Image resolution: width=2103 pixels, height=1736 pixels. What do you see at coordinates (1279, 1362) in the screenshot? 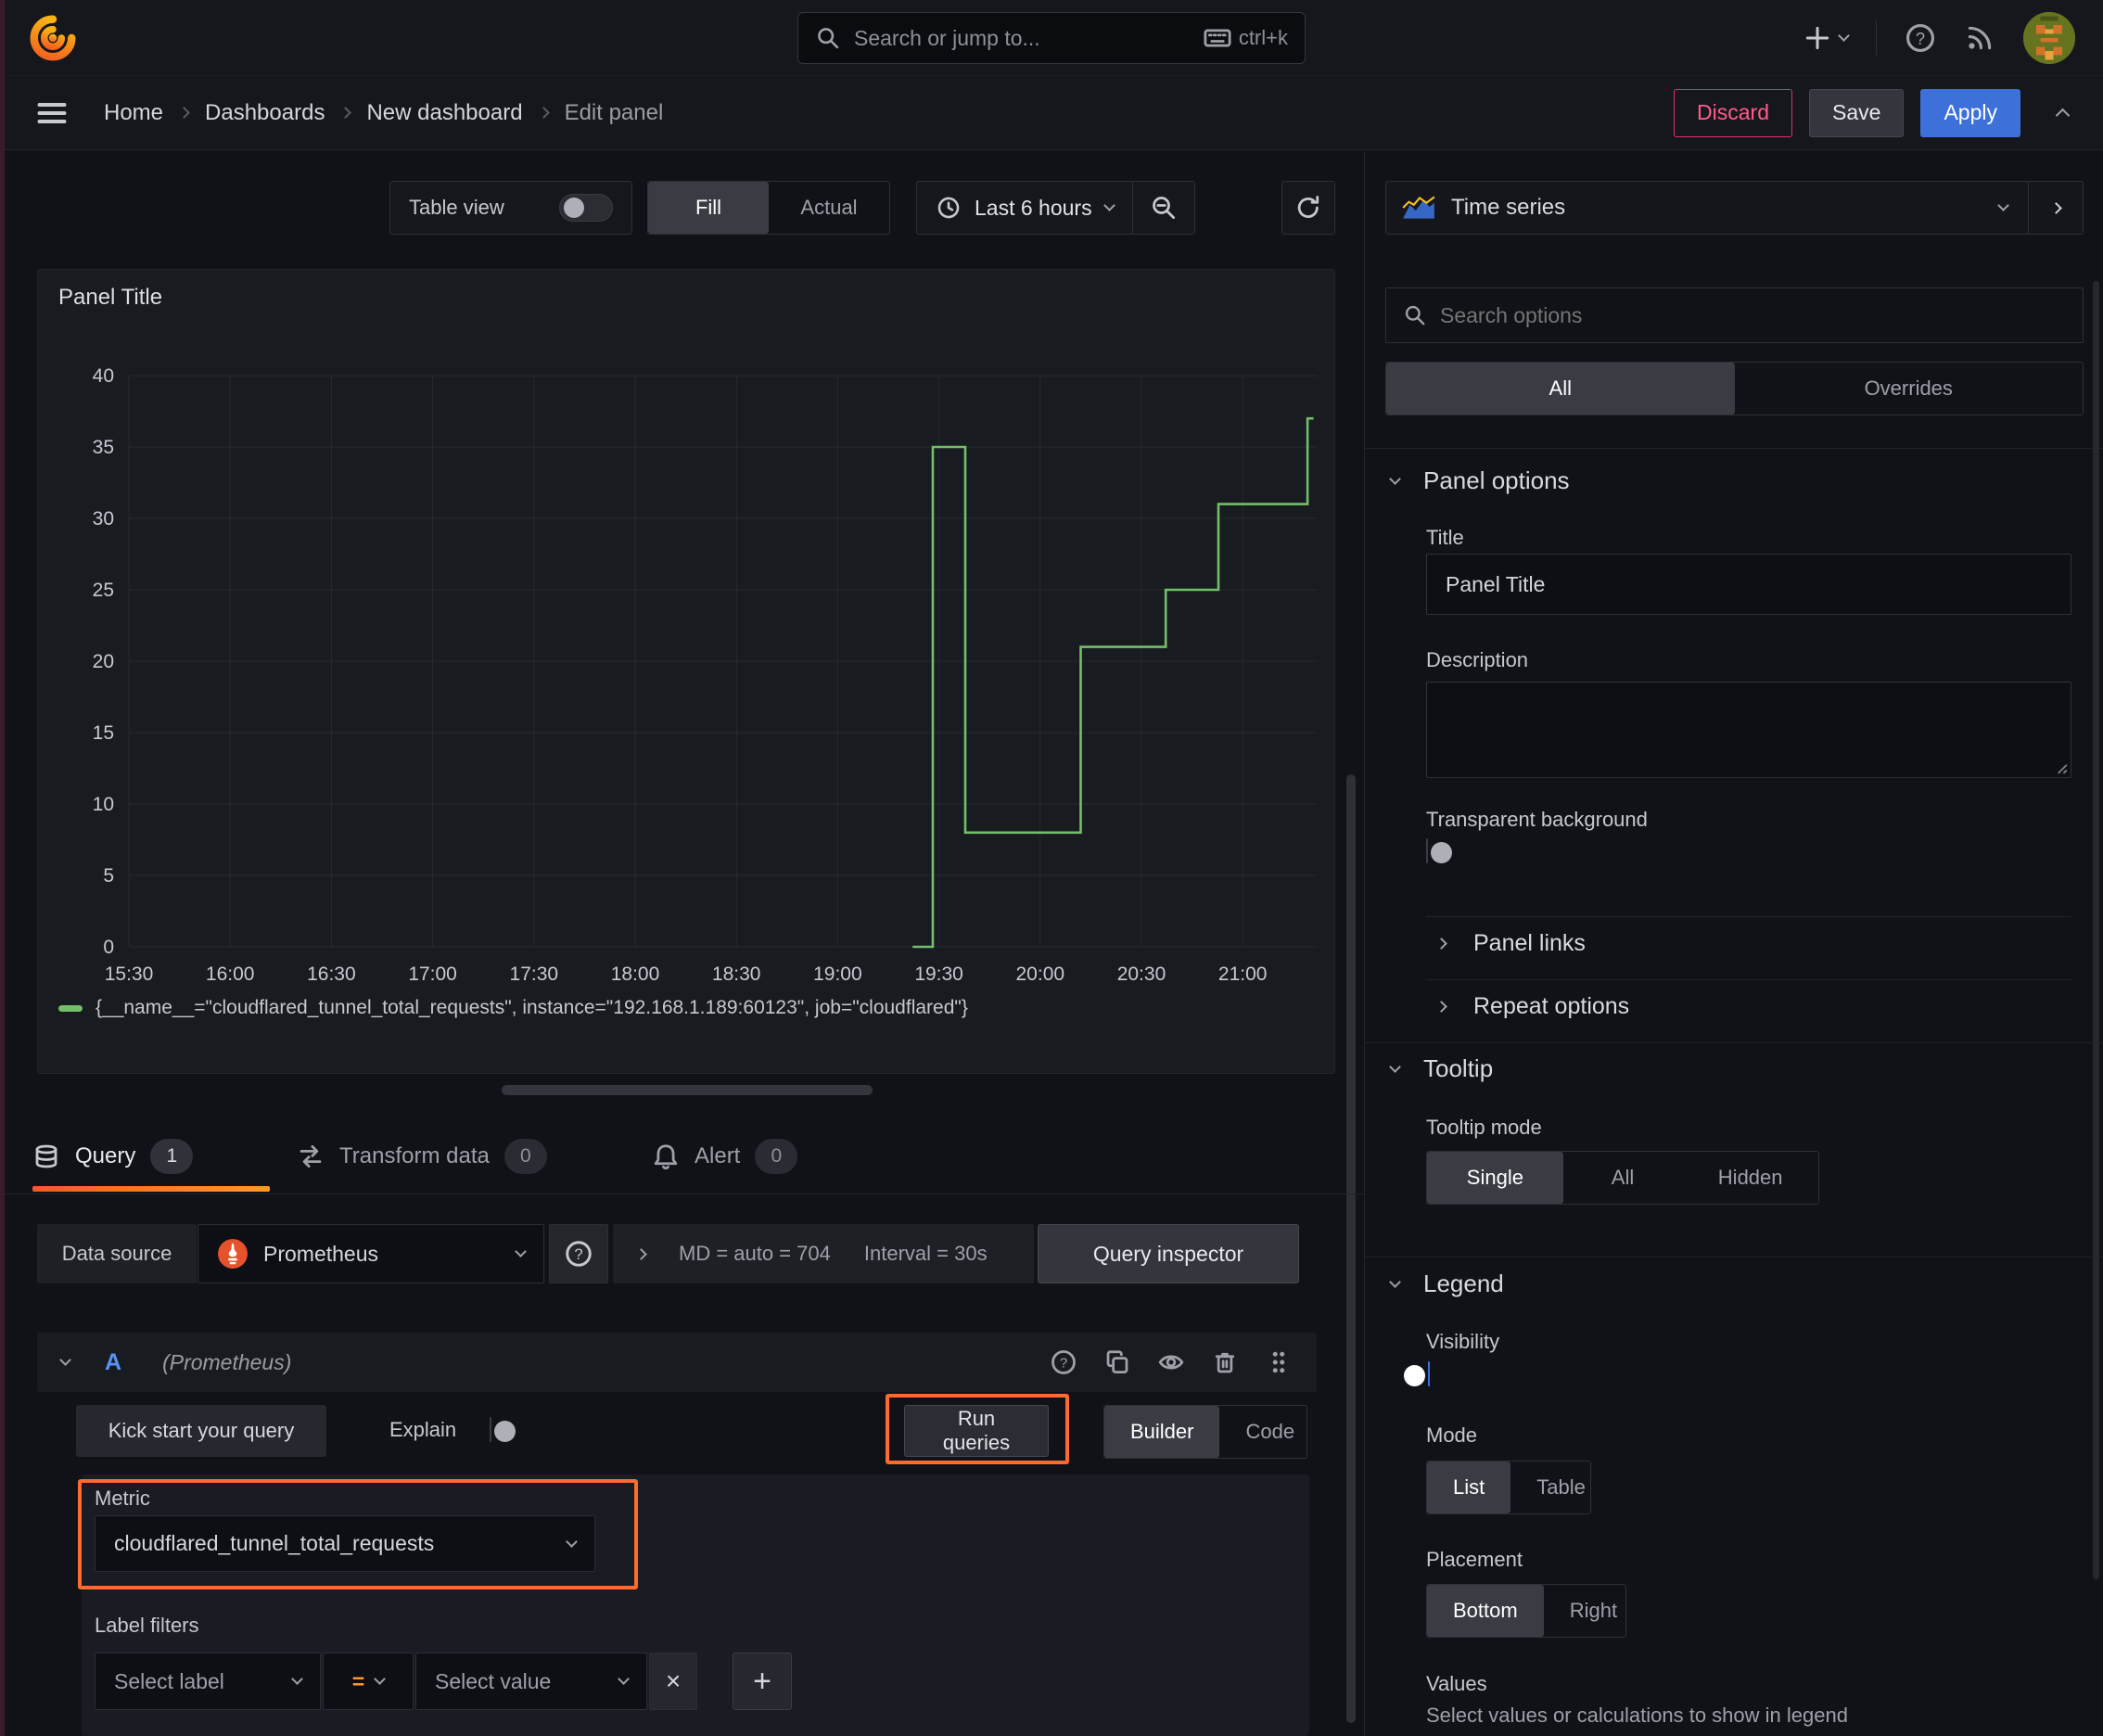
I see `drag-handle-icon` at bounding box center [1279, 1362].